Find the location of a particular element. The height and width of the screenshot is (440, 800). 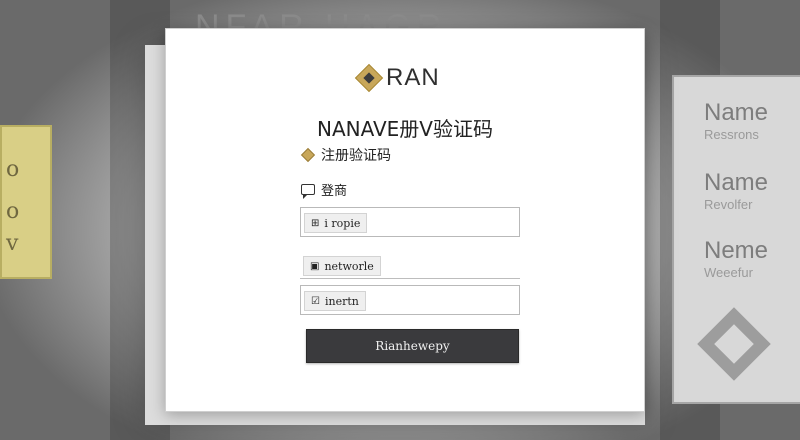

field-chip: ☑ inertn is located at coordinates (335, 301).